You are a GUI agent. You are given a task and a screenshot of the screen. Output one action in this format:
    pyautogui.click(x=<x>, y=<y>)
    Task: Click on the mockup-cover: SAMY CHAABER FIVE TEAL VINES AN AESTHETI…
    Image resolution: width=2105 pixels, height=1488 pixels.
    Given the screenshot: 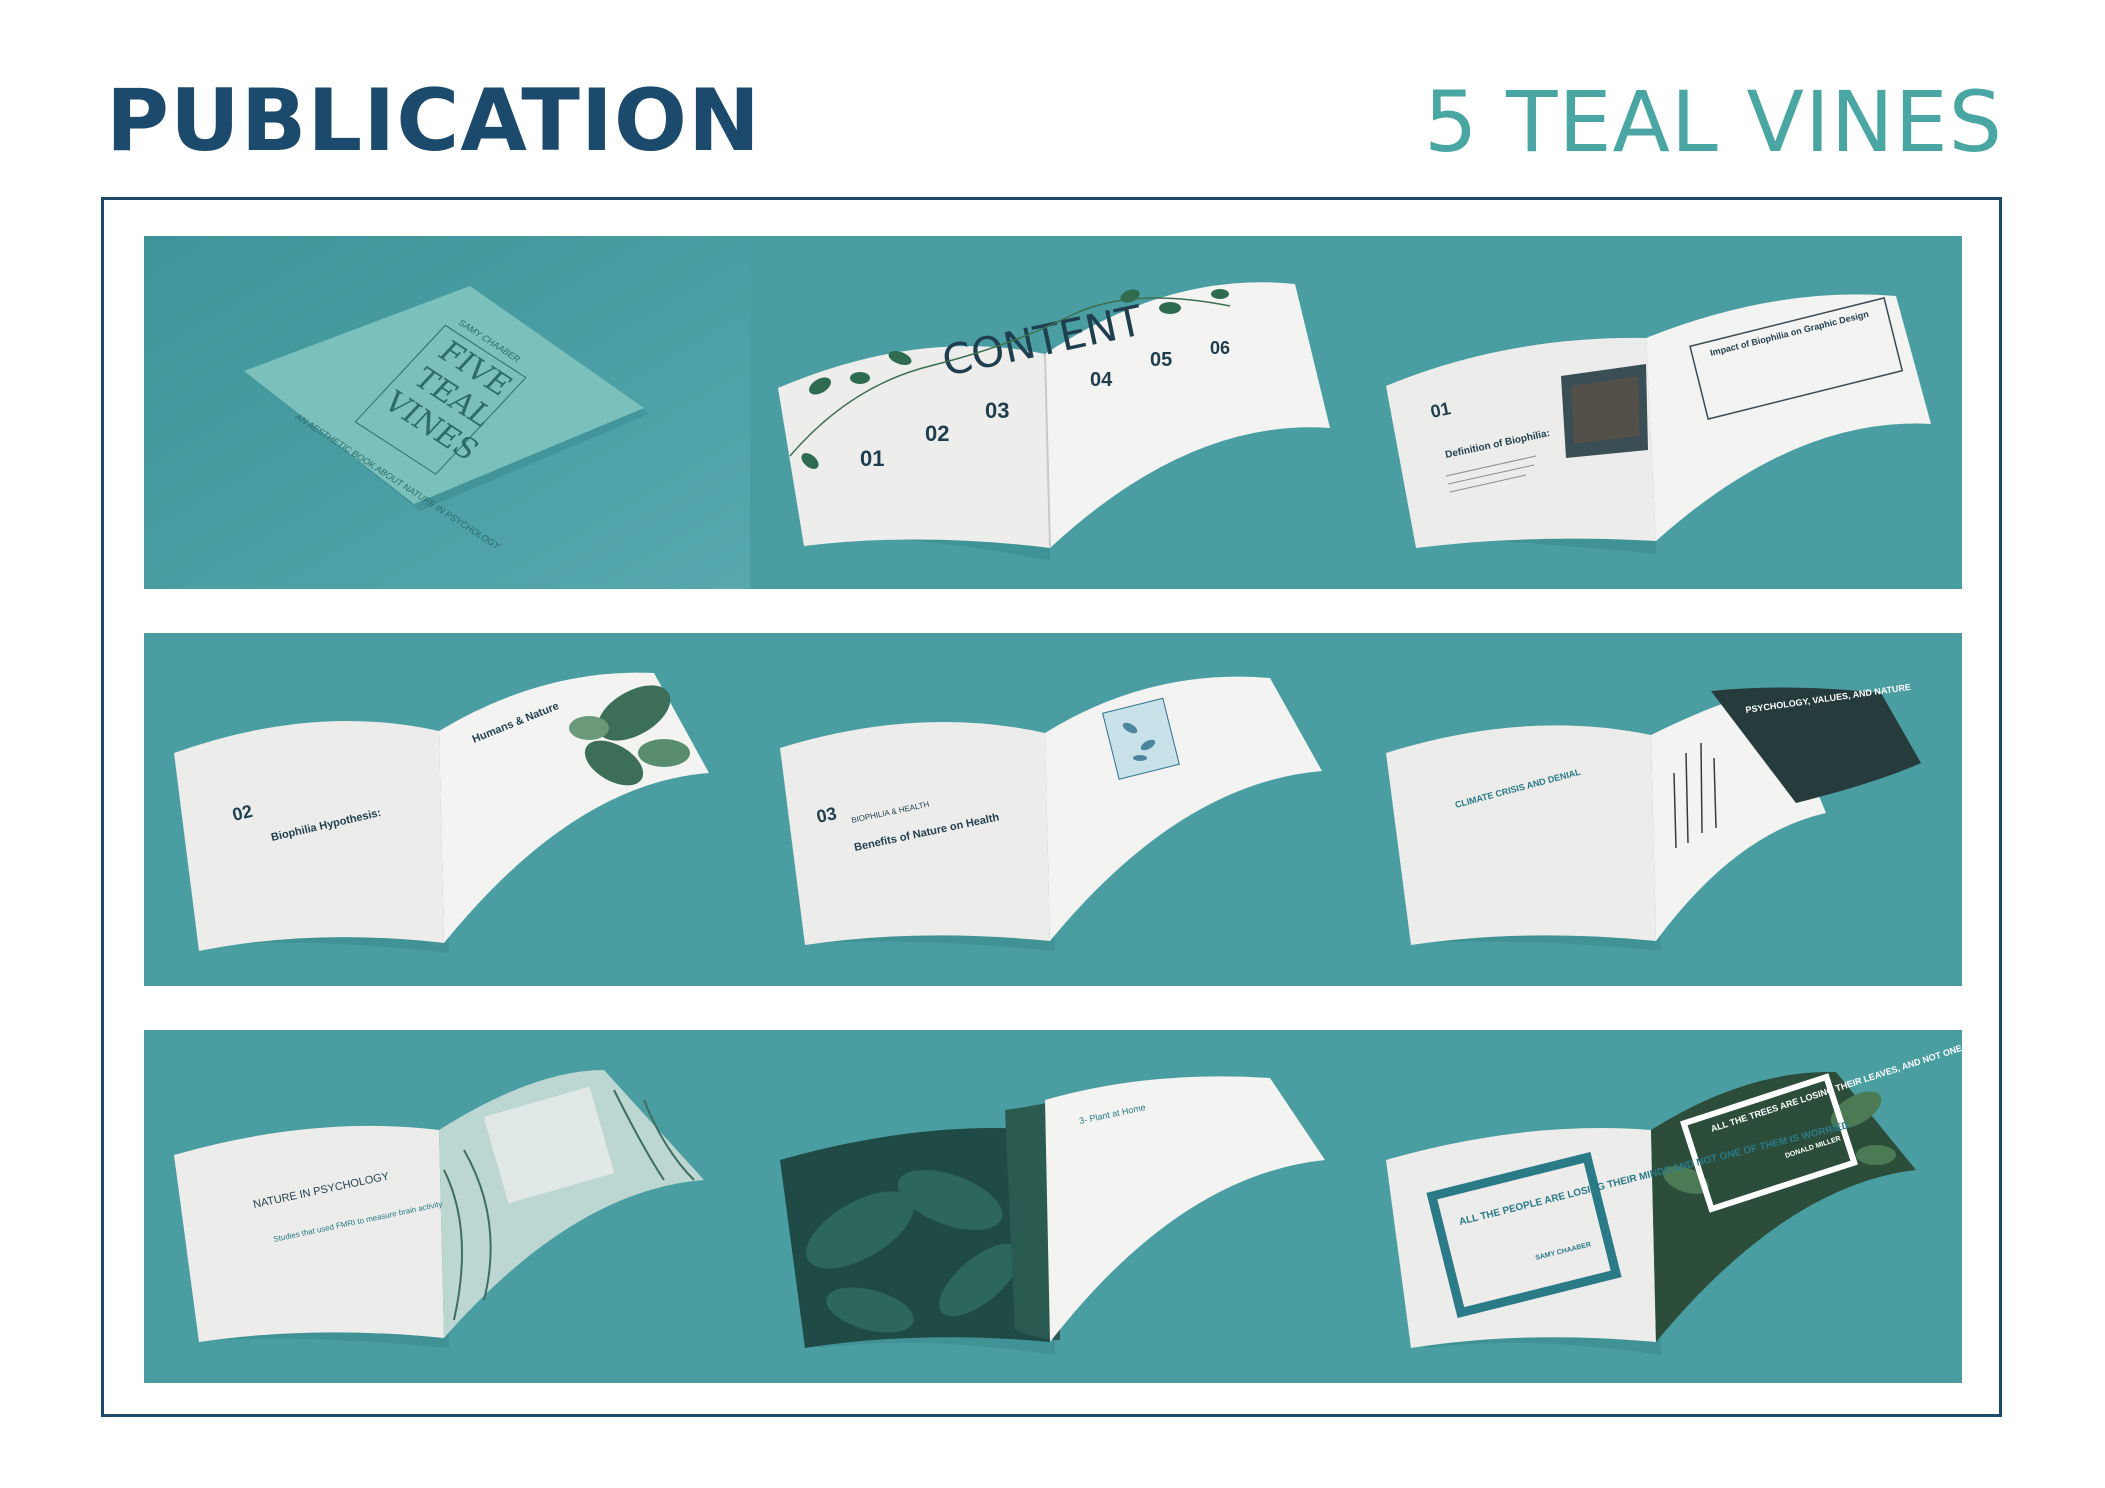 What is the action you would take?
    pyautogui.click(x=447, y=412)
    